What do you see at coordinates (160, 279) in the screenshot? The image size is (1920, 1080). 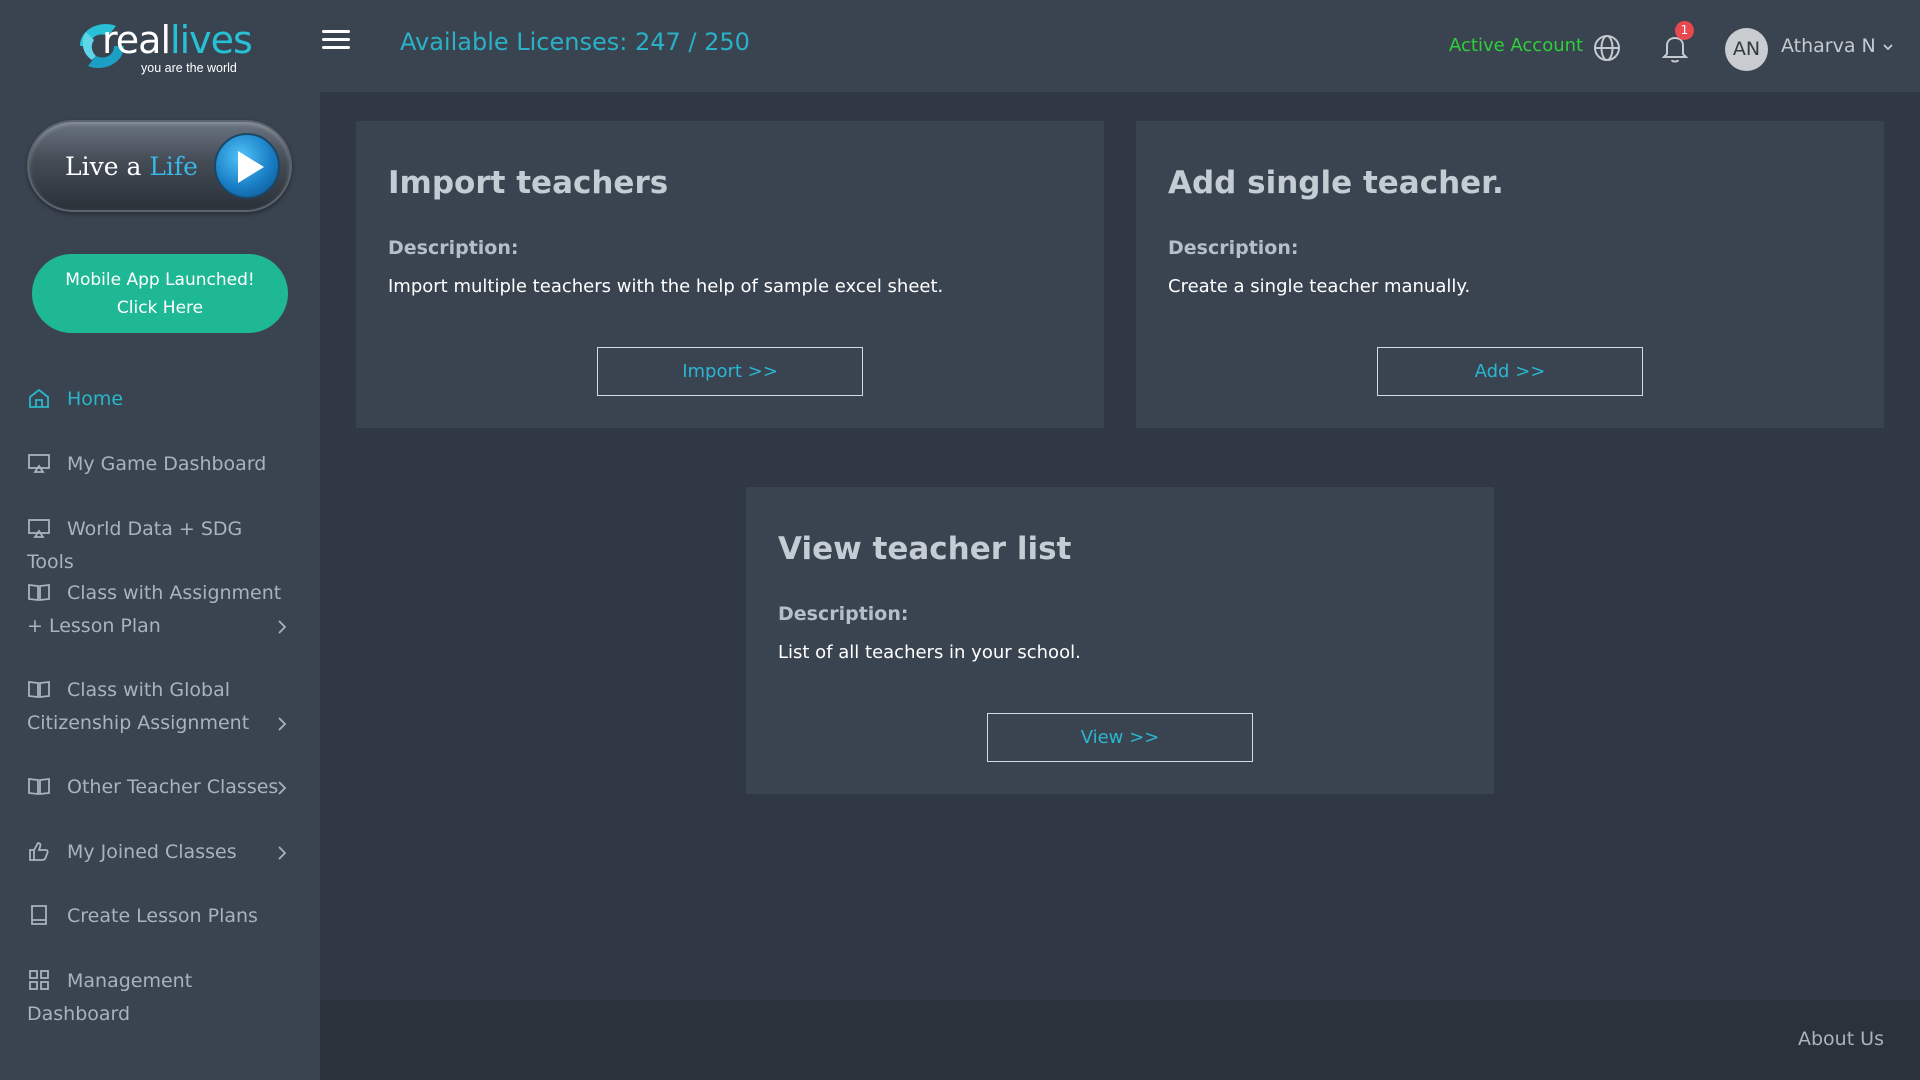 I see `mobile-app-line1: Mobile App Launched!` at bounding box center [160, 279].